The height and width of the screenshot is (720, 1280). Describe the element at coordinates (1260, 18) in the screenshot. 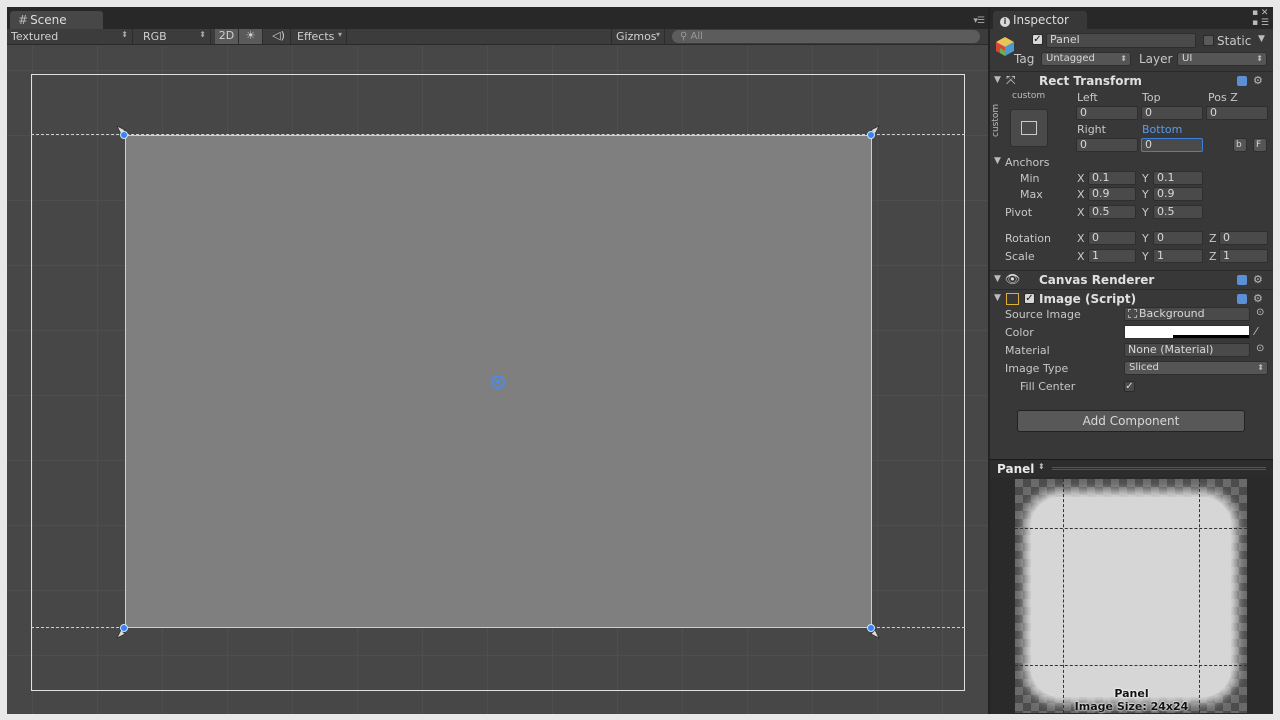

I see `window-controls-icon: ▪ ✕ ▪ ☰` at that location.